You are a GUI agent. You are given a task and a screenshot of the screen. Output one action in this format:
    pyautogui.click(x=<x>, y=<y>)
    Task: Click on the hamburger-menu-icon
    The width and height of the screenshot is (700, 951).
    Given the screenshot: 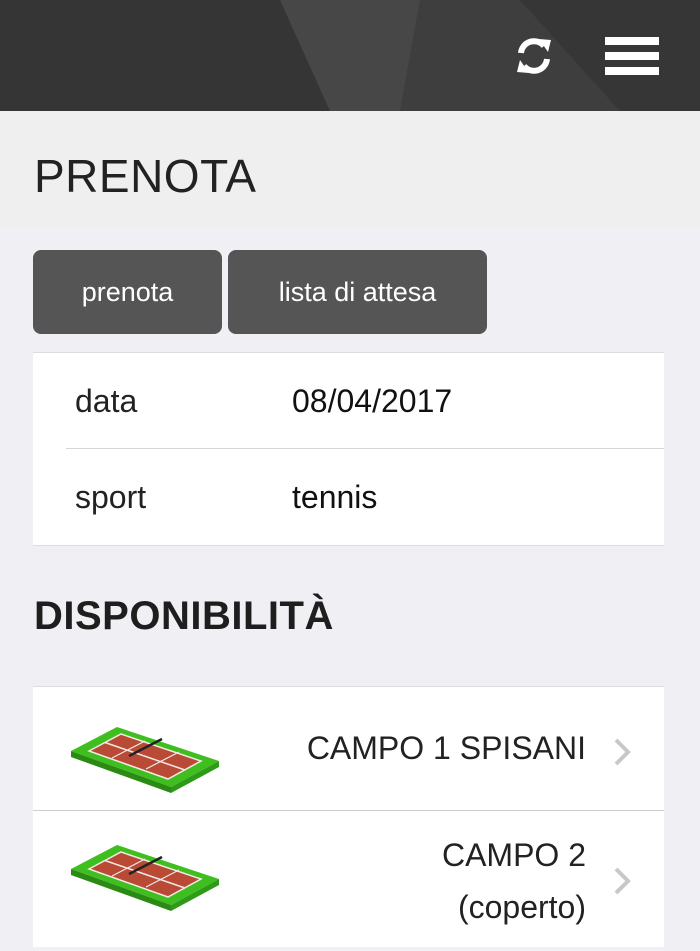 What is the action you would take?
    pyautogui.click(x=632, y=56)
    